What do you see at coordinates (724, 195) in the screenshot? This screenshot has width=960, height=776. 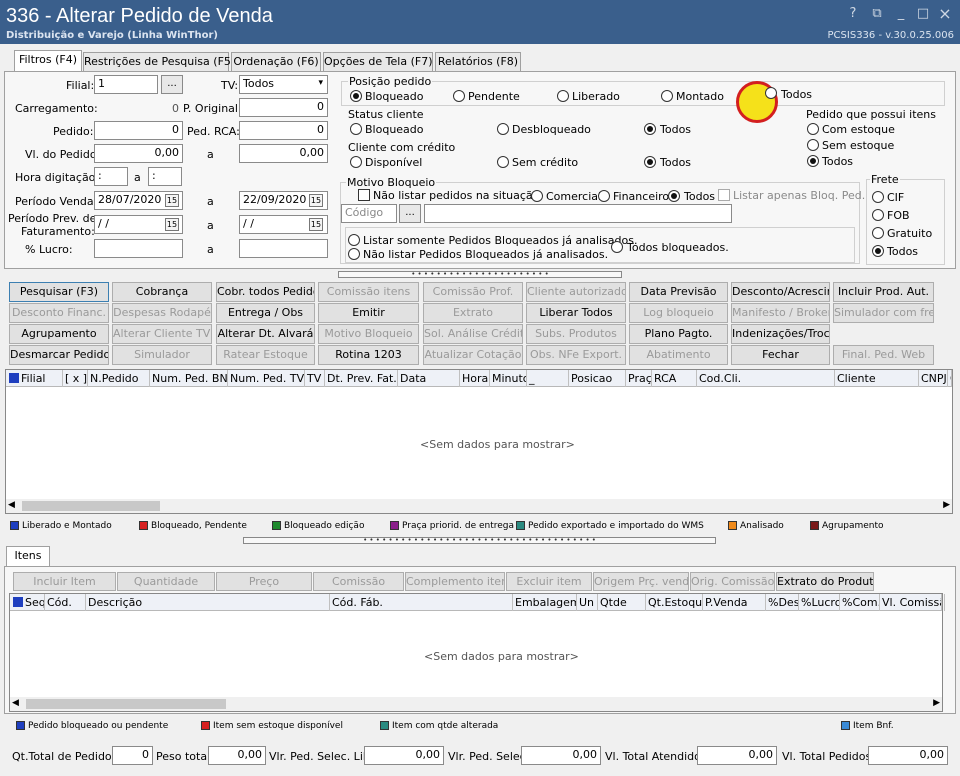 I see `apenas-bloq-checkbox` at bounding box center [724, 195].